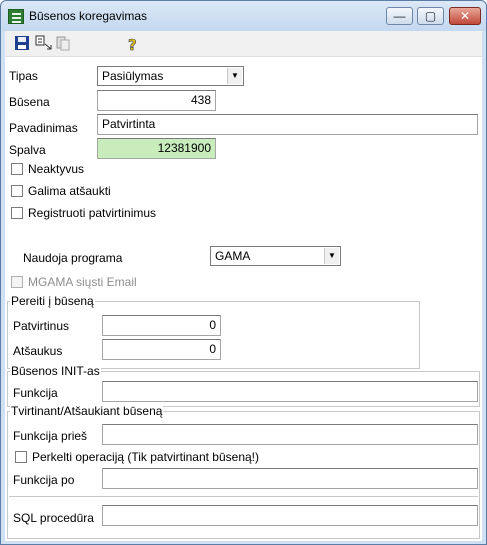 This screenshot has width=487, height=545. Describe the element at coordinates (243, 44) in the screenshot. I see `toolbar: ?` at that location.